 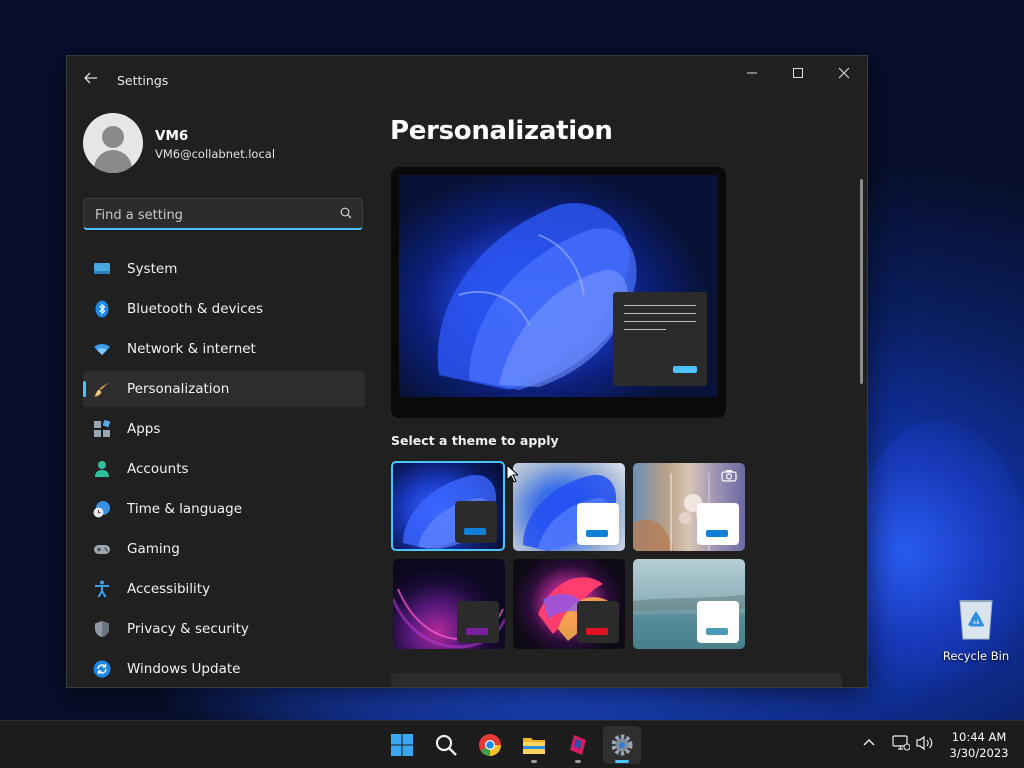 I want to click on desktop-icon-recycle-bin: Recycle Bin, so click(x=976, y=629).